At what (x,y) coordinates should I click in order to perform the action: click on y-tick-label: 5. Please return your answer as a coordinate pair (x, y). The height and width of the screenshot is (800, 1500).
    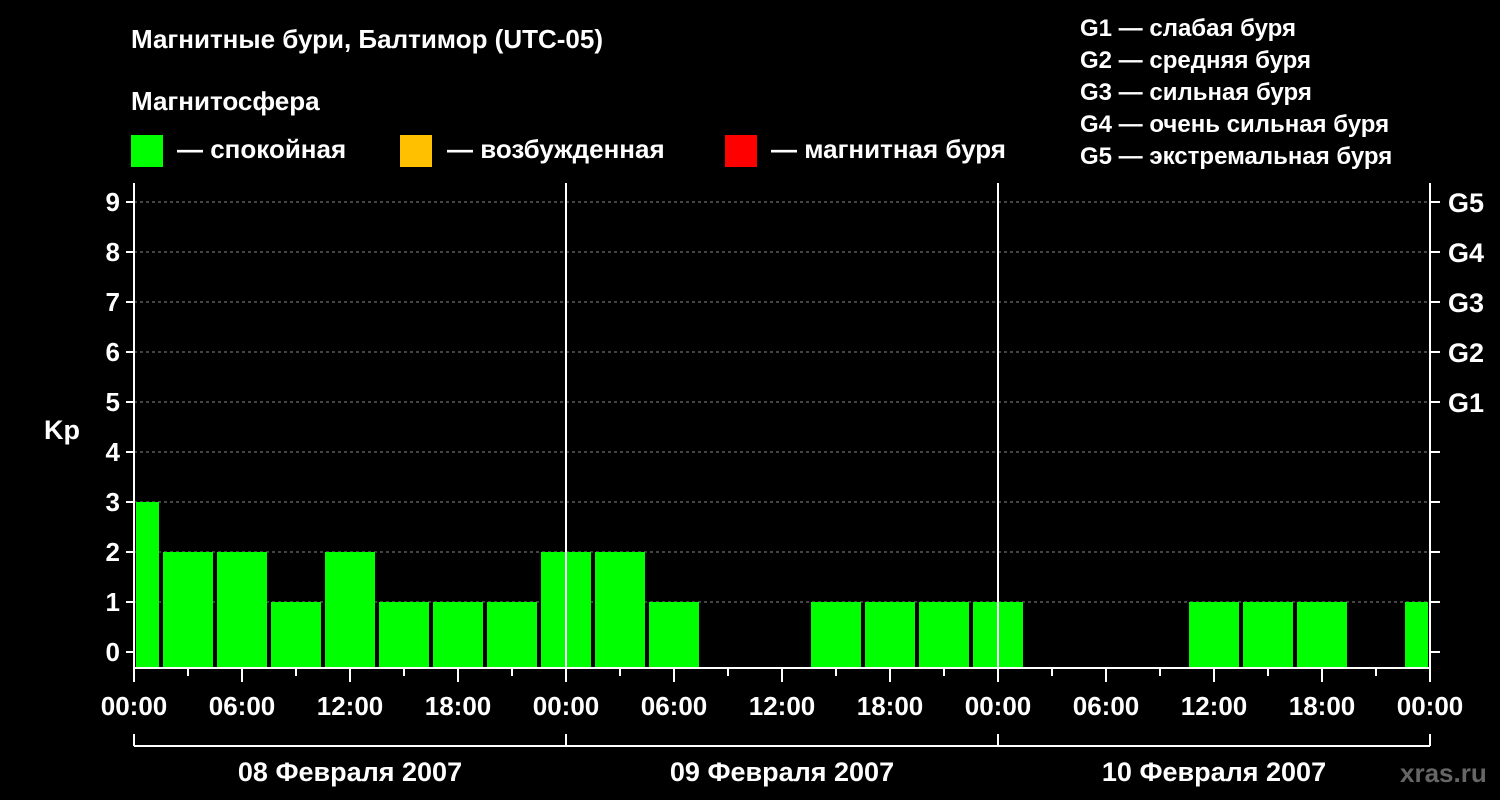
    Looking at the image, I should click on (113, 402).